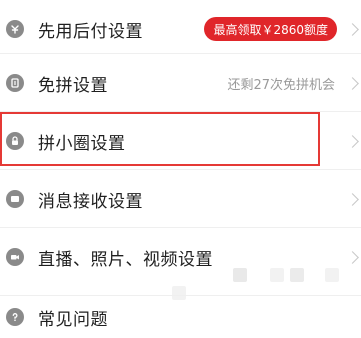  I want to click on remaining-count-text: 还剩27次免拼机会, so click(281, 85).